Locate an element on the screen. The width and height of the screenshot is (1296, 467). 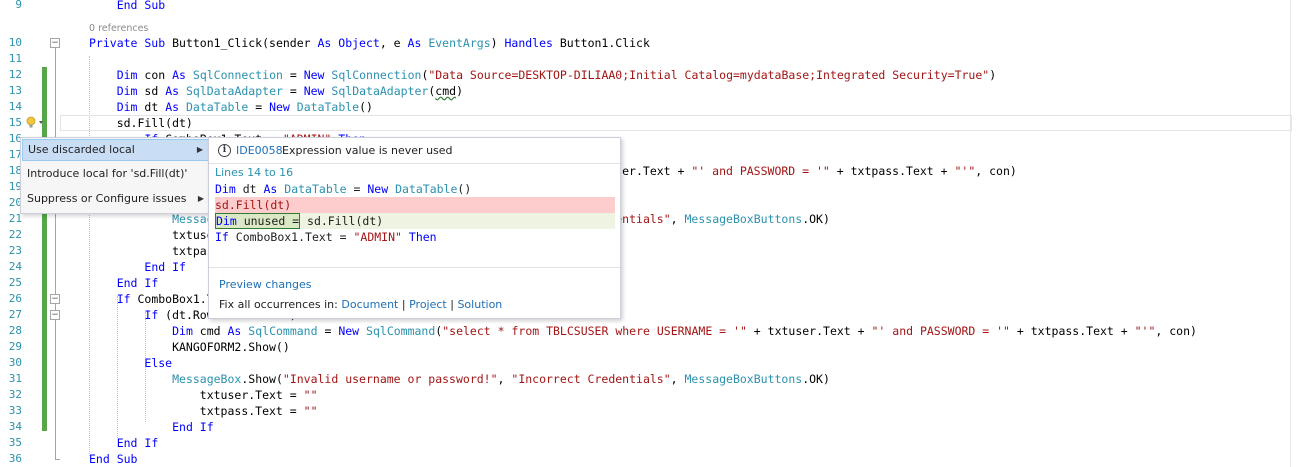
line-code: txtuser.Text = "" is located at coordinates (203, 395).